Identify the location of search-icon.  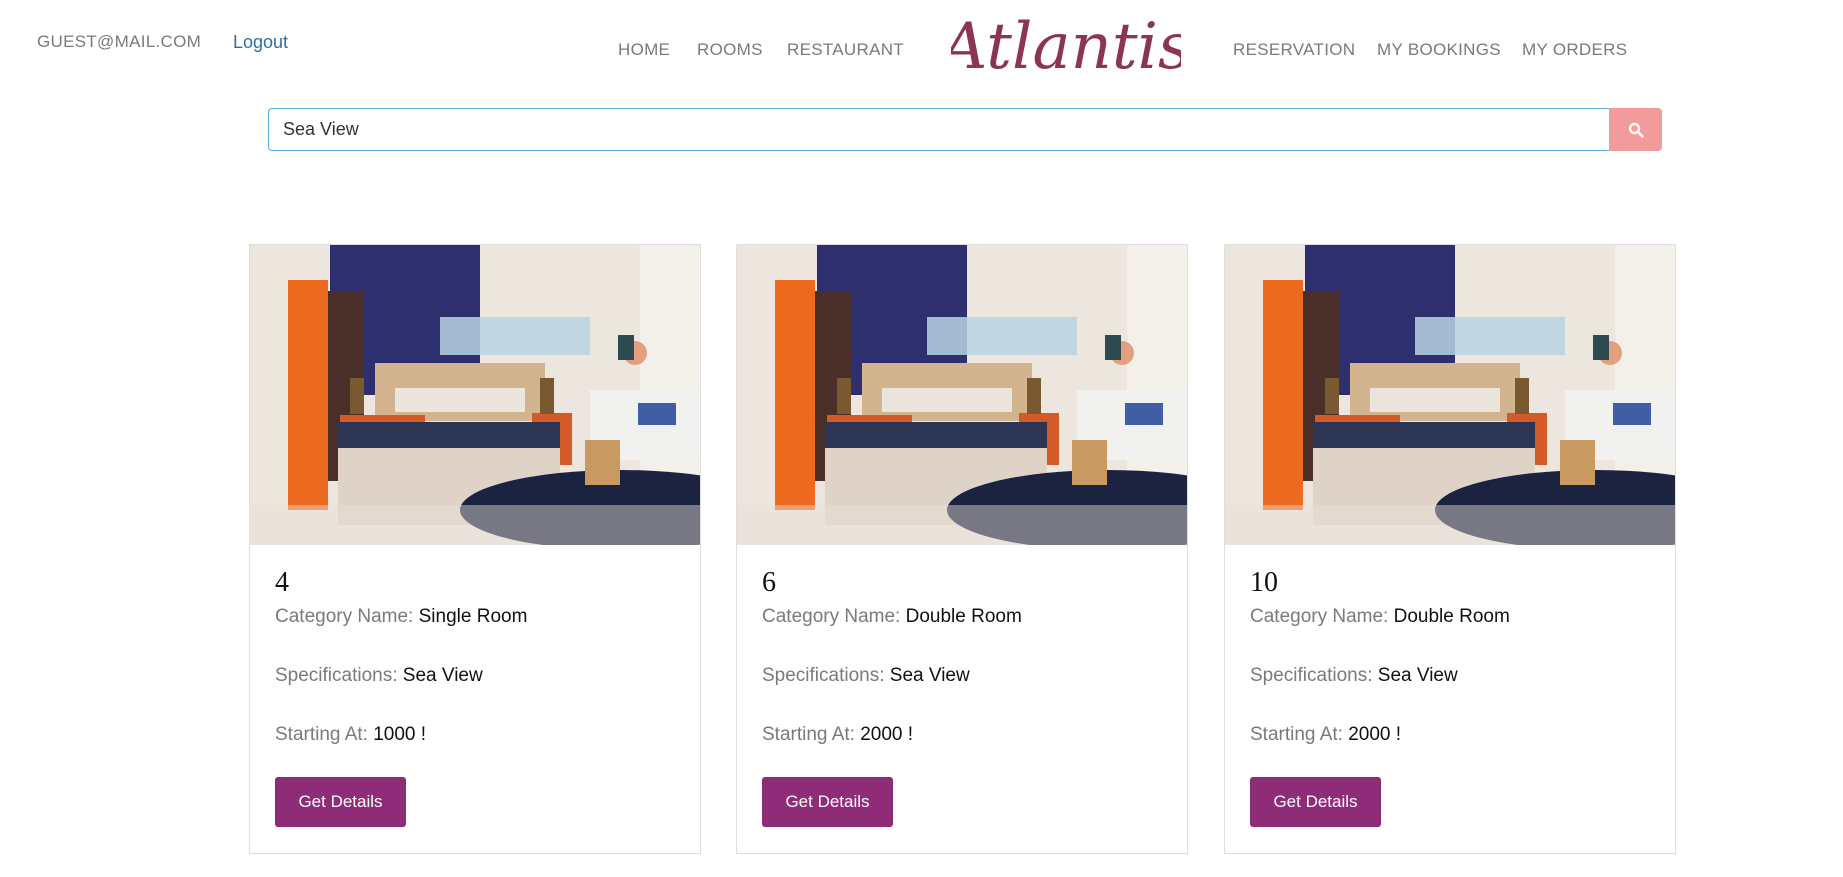
(1636, 130).